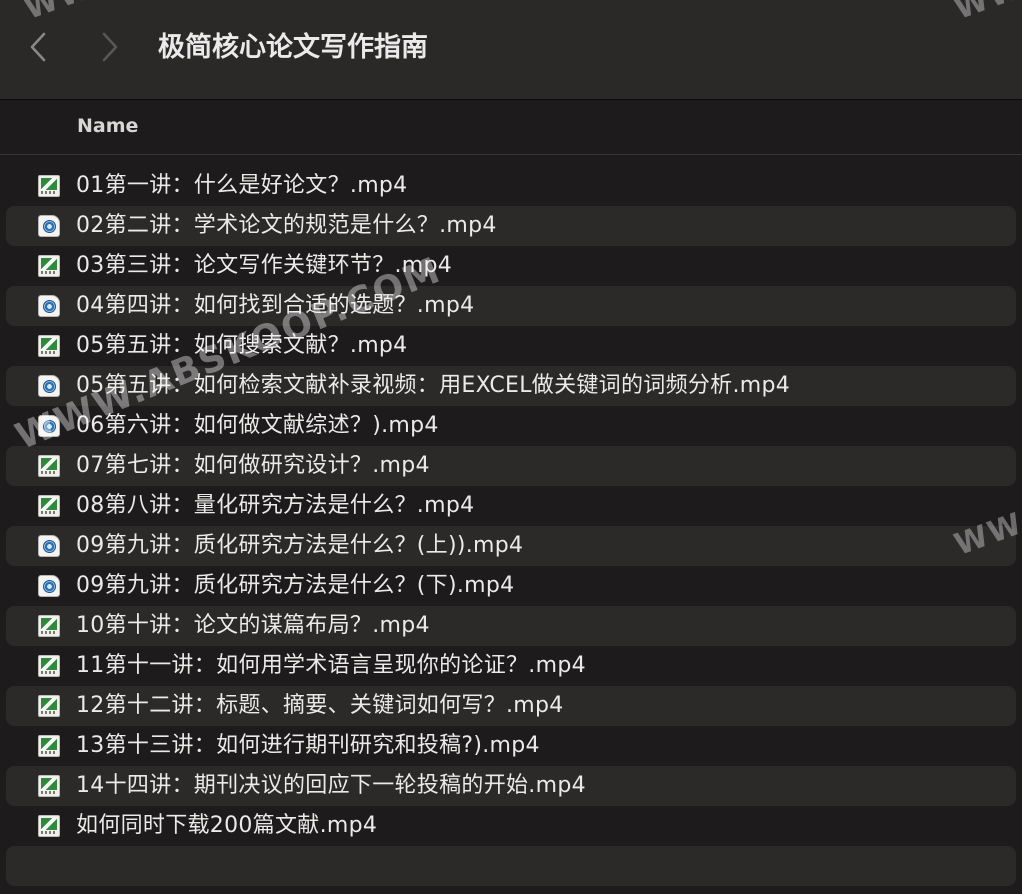  Describe the element at coordinates (511, 50) in the screenshot. I see `toolbar: 极简核心论文写作指南` at that location.